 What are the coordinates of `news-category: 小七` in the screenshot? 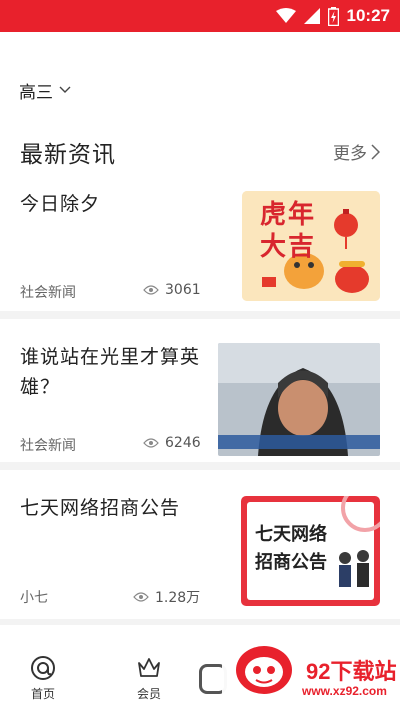 It's located at (34, 598).